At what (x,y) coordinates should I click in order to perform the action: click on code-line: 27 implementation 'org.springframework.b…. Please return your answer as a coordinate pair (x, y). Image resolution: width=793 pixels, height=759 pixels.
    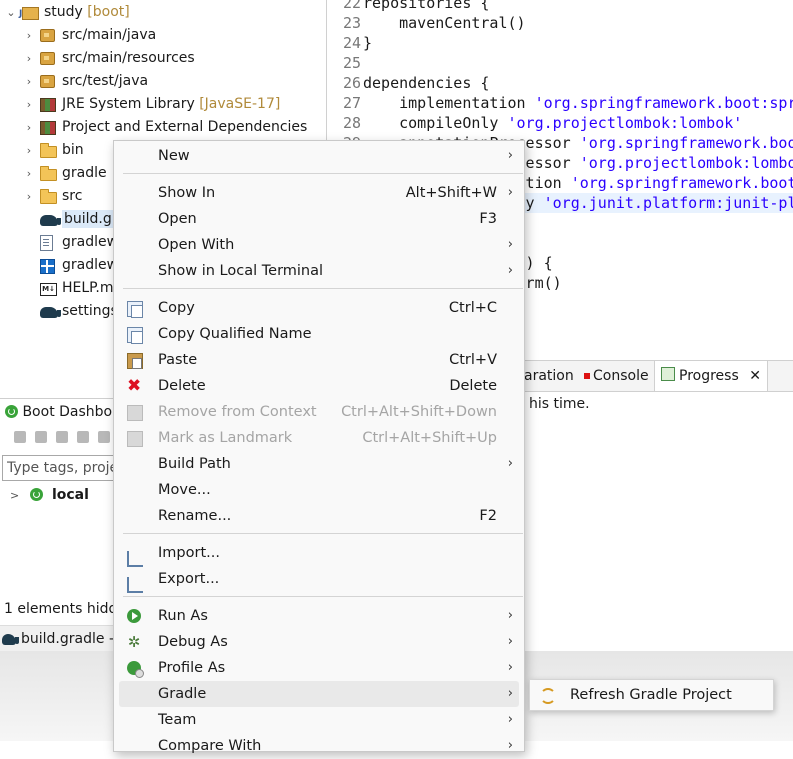
    Looking at the image, I should click on (560, 103).